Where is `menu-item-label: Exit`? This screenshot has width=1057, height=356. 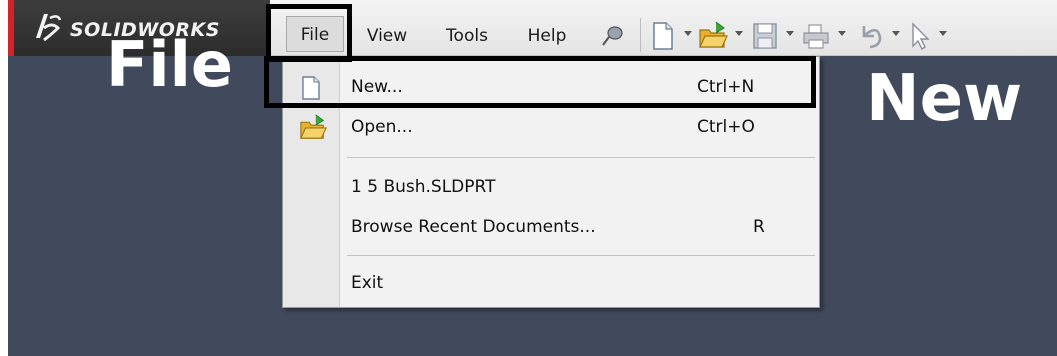
menu-item-label: Exit is located at coordinates (367, 283).